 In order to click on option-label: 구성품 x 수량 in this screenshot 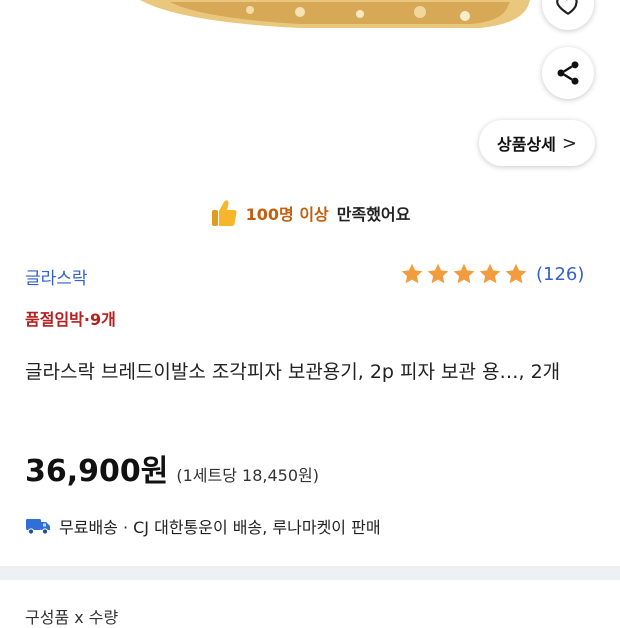, I will do `click(71, 616)`.